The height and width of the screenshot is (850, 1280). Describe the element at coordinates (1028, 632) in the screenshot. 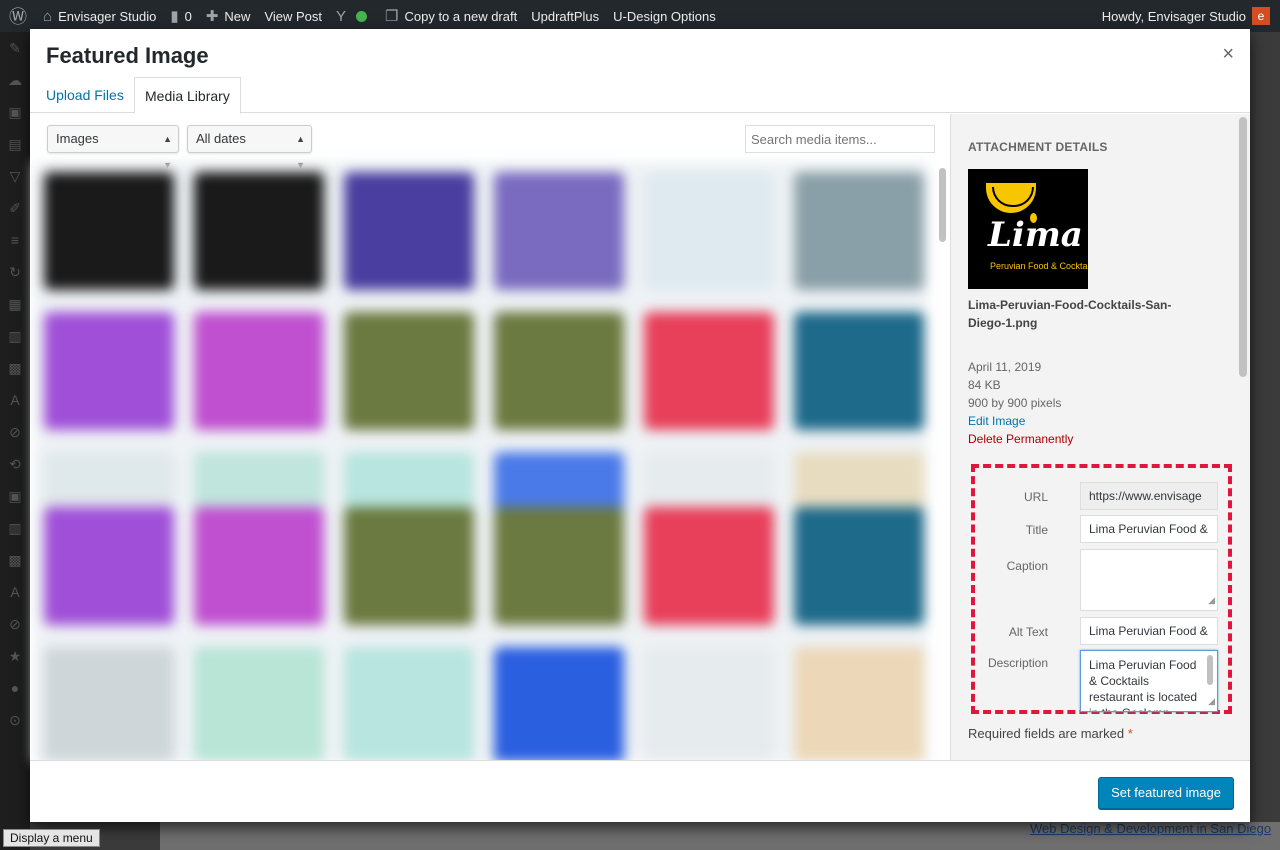

I see `alt-text-label: Alt Text` at that location.